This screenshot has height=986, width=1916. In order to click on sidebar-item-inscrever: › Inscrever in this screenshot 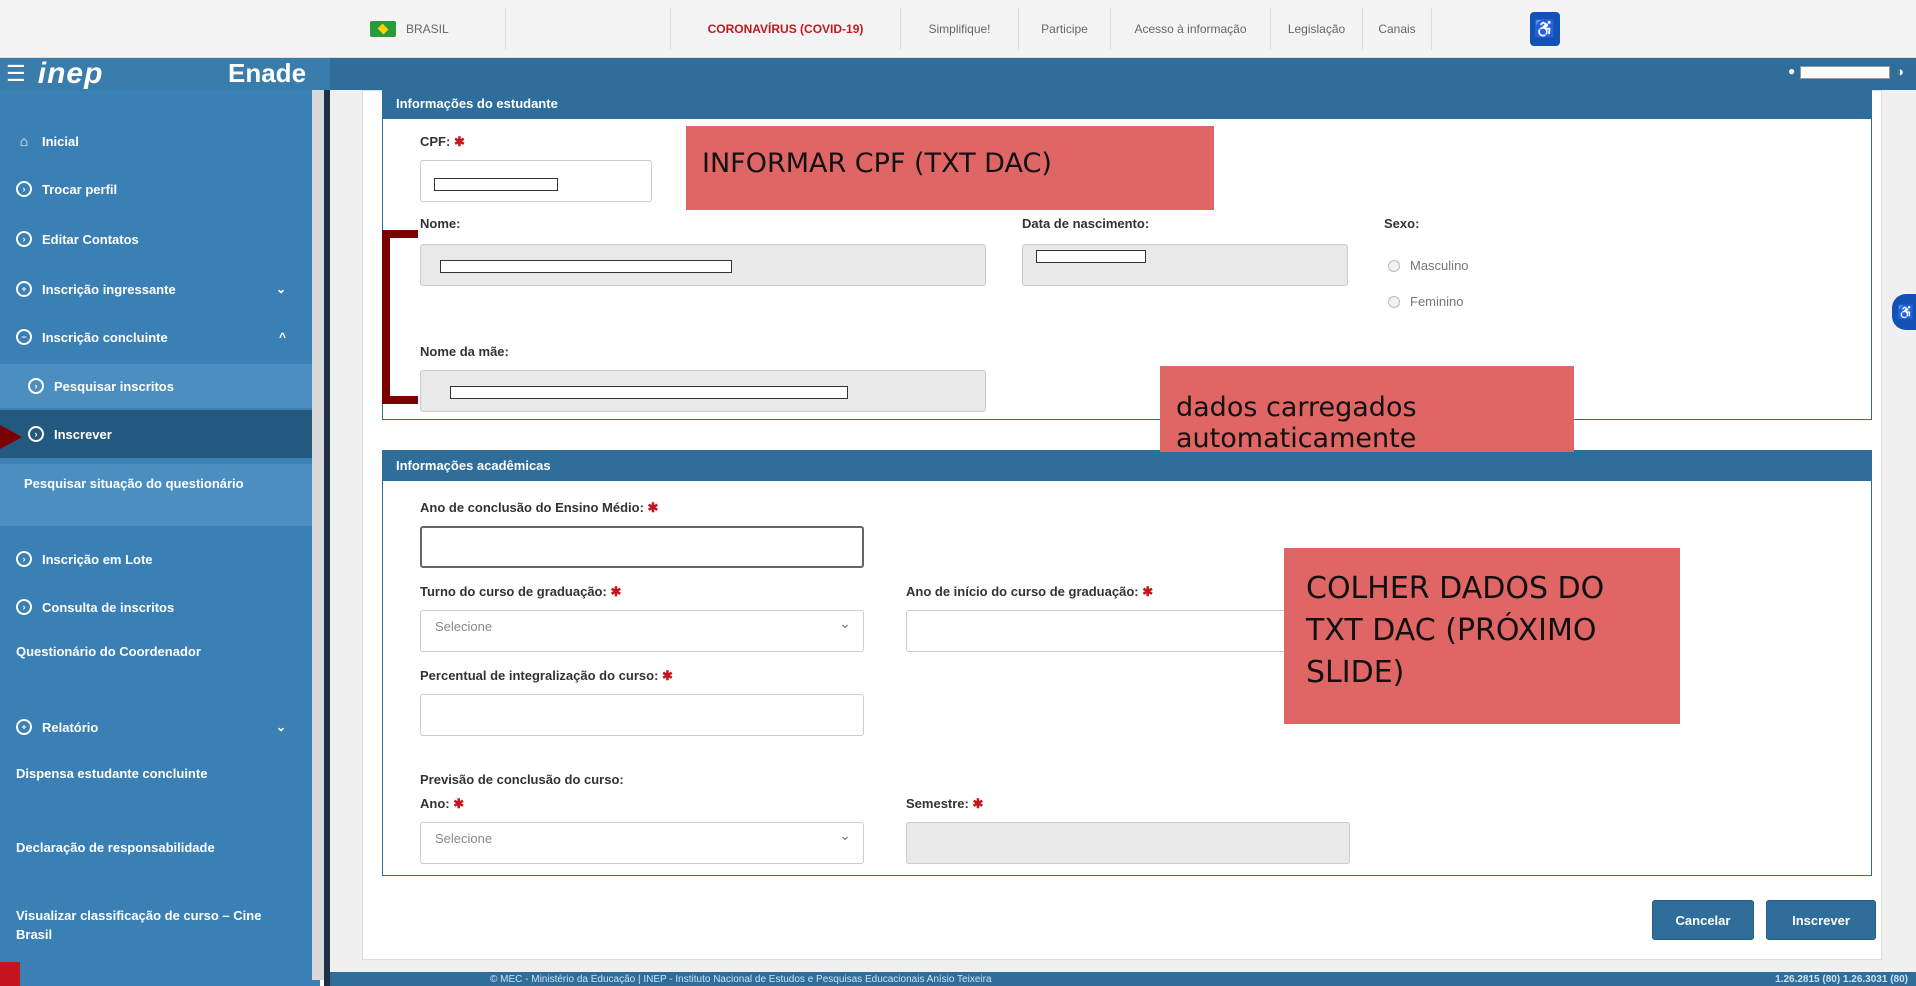, I will do `click(156, 434)`.